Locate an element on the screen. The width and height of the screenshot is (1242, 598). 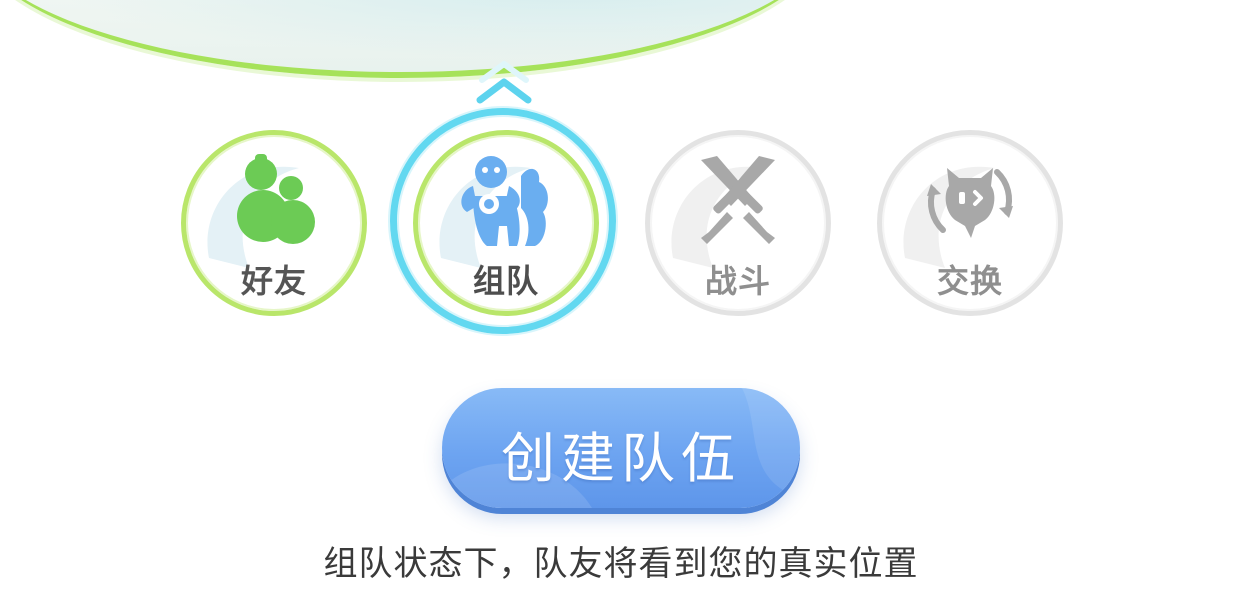
feature-exchange-button: 交换 is located at coordinates (970, 223).